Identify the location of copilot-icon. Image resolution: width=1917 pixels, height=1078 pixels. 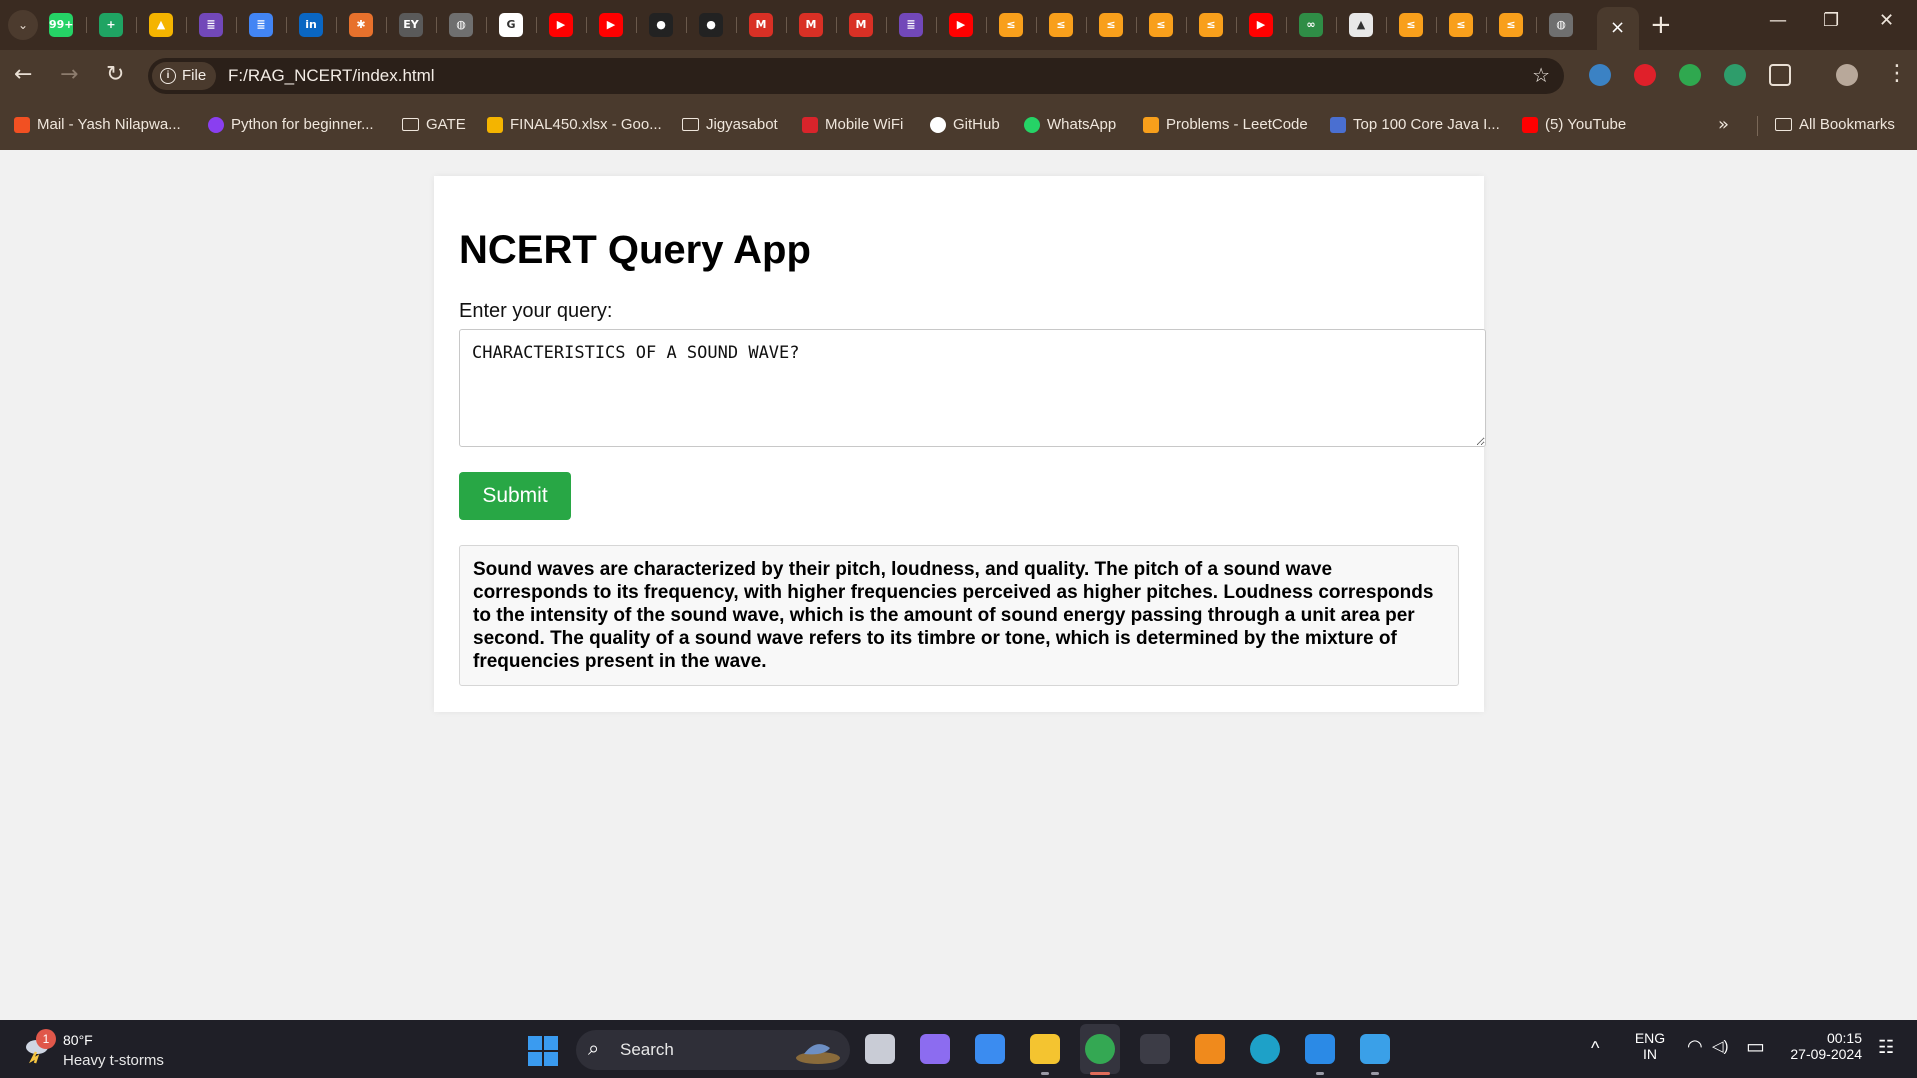
(935, 1049).